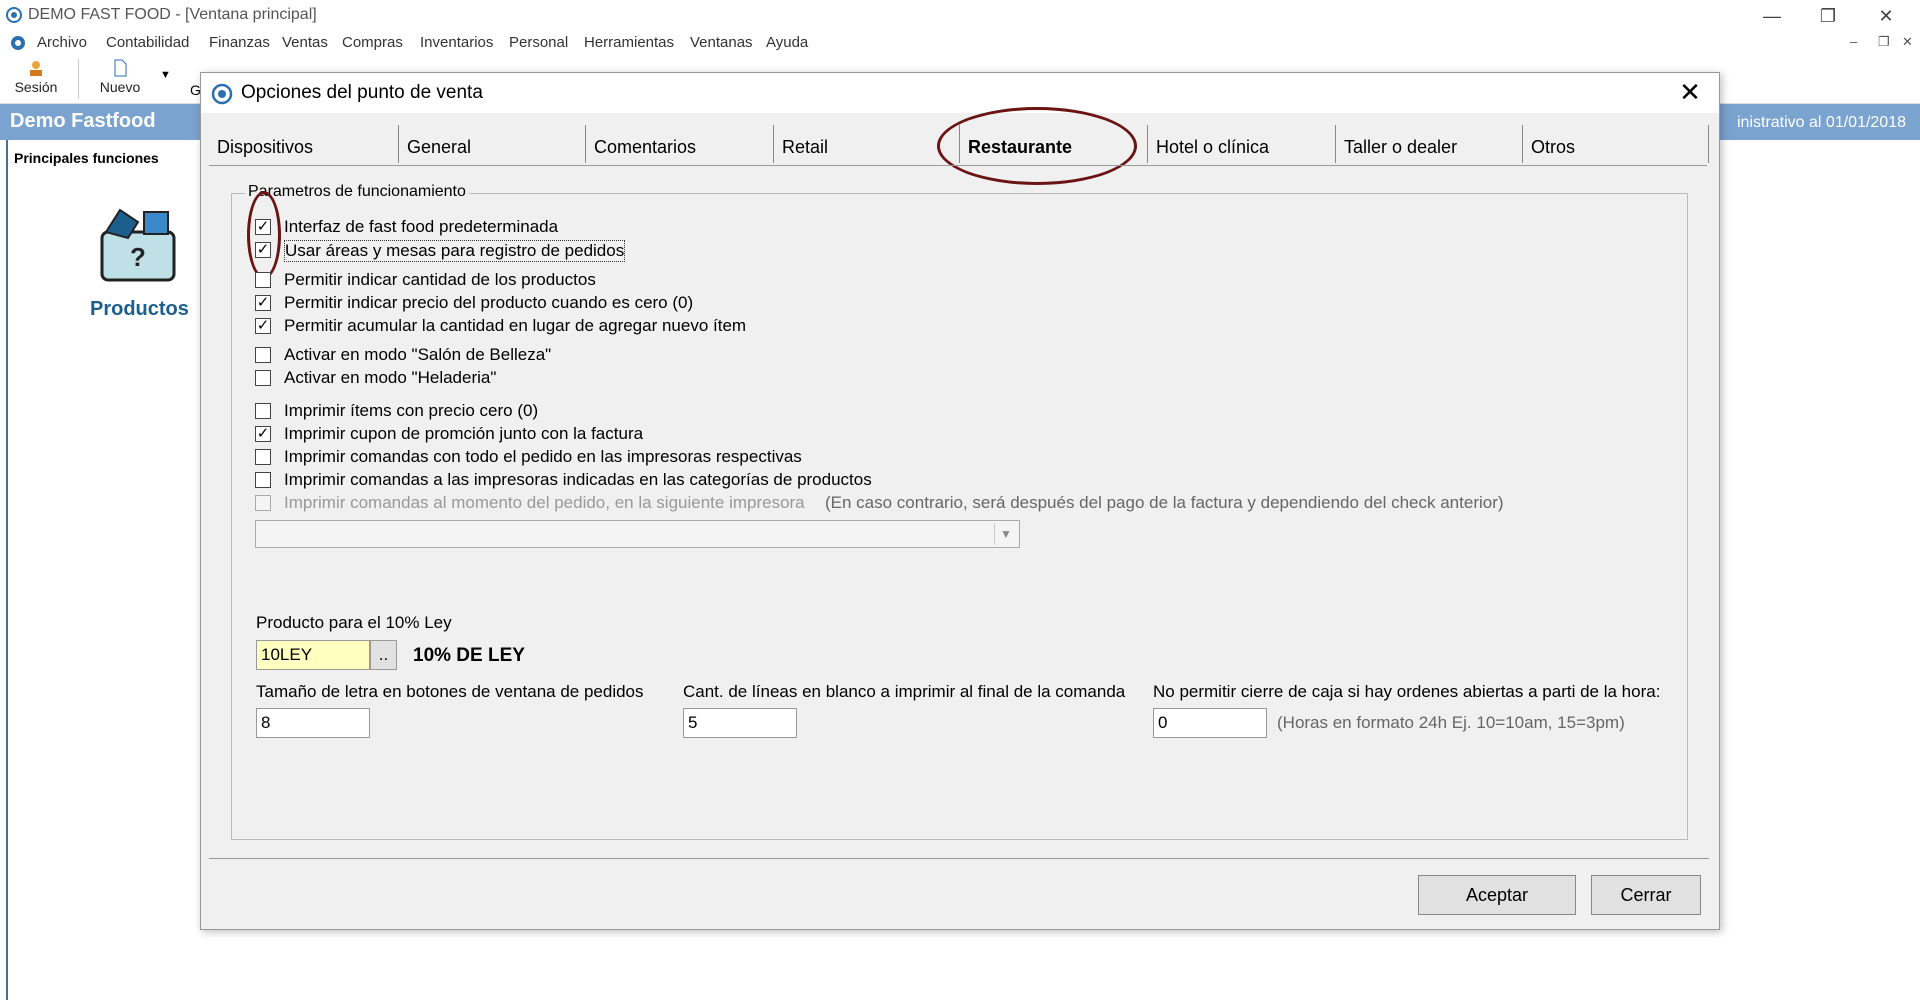  Describe the element at coordinates (469, 655) in the screenshot. I see `ley-product-description: 10% DE LEY` at that location.